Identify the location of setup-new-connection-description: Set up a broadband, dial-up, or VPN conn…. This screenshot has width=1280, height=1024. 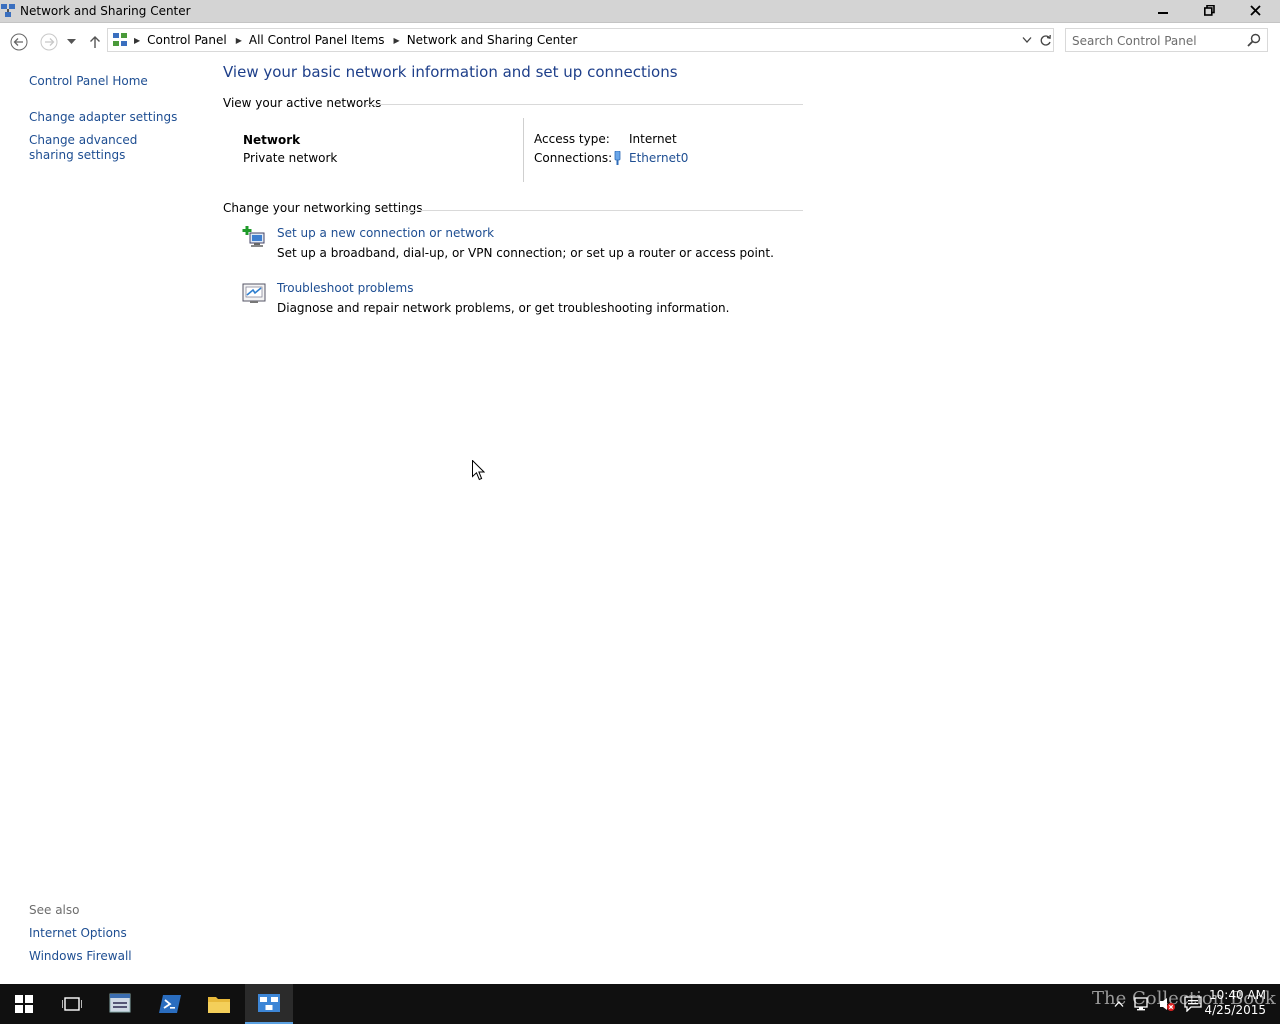
(525, 253).